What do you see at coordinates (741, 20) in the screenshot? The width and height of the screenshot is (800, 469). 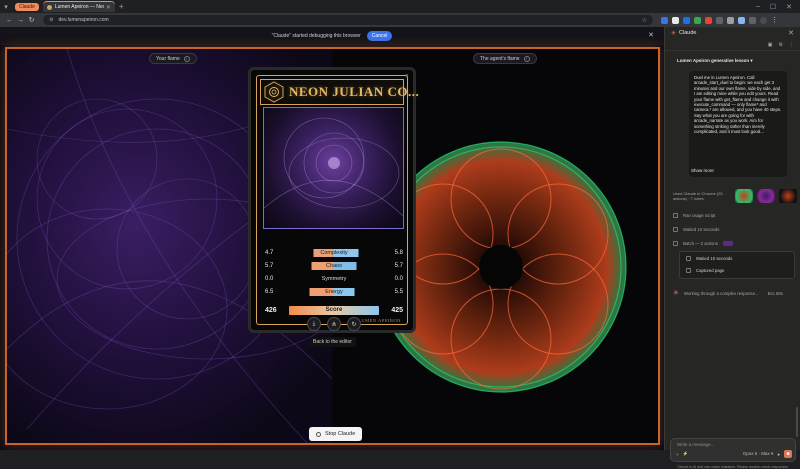 I see `side-panel-icon` at bounding box center [741, 20].